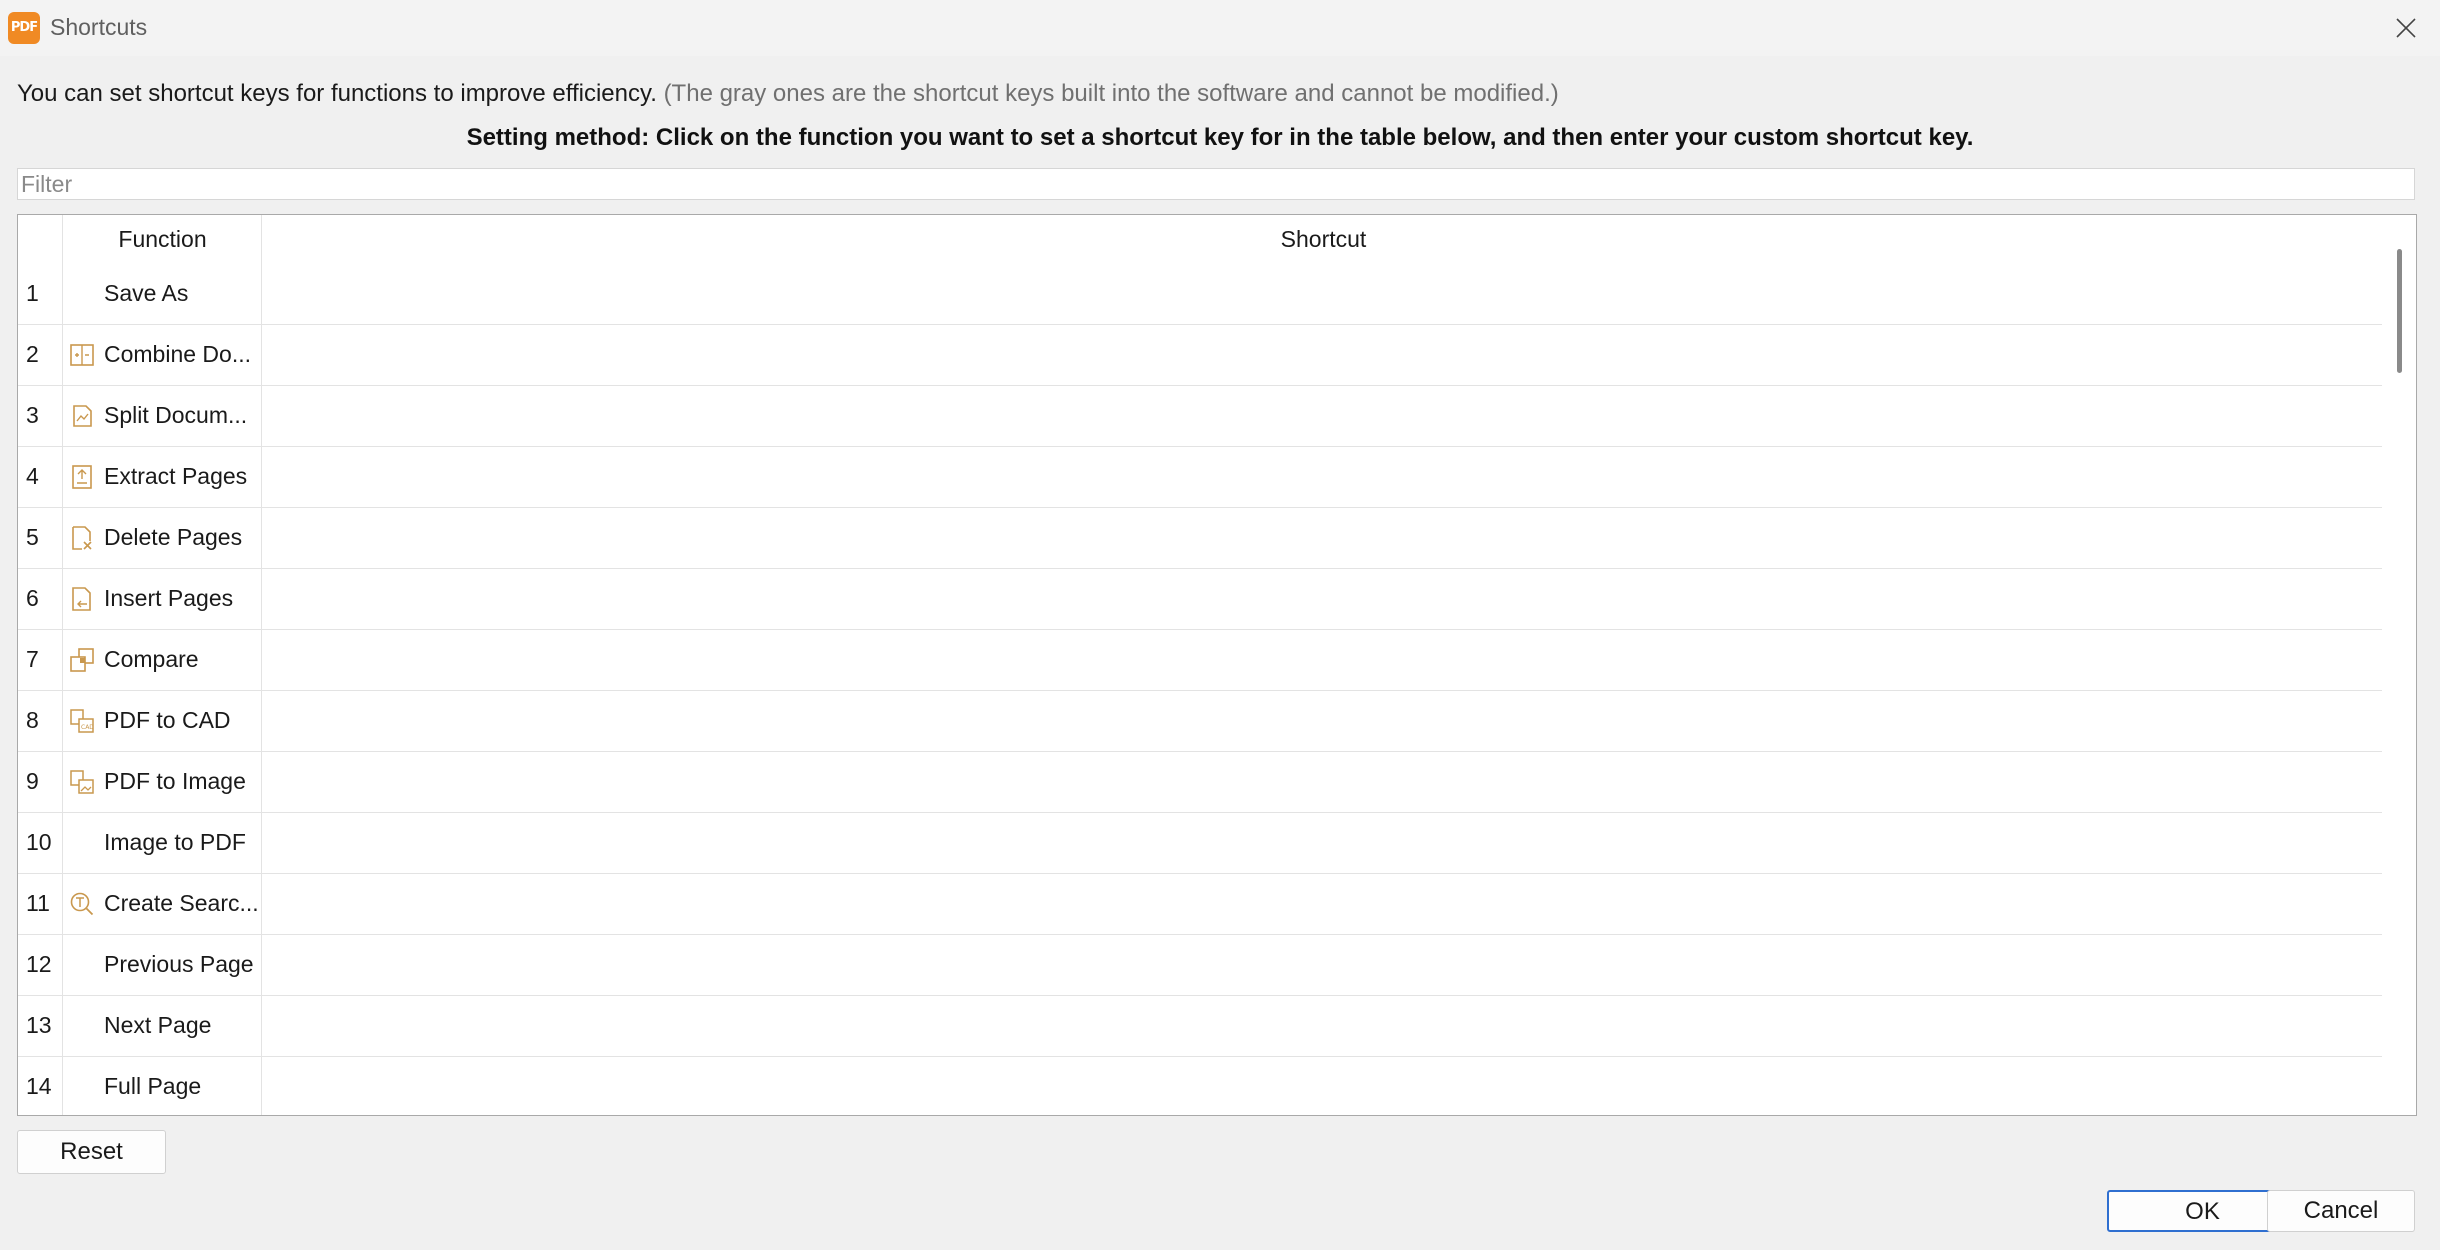 The width and height of the screenshot is (2440, 1250). I want to click on function-cell: Delete Pages, so click(161, 537).